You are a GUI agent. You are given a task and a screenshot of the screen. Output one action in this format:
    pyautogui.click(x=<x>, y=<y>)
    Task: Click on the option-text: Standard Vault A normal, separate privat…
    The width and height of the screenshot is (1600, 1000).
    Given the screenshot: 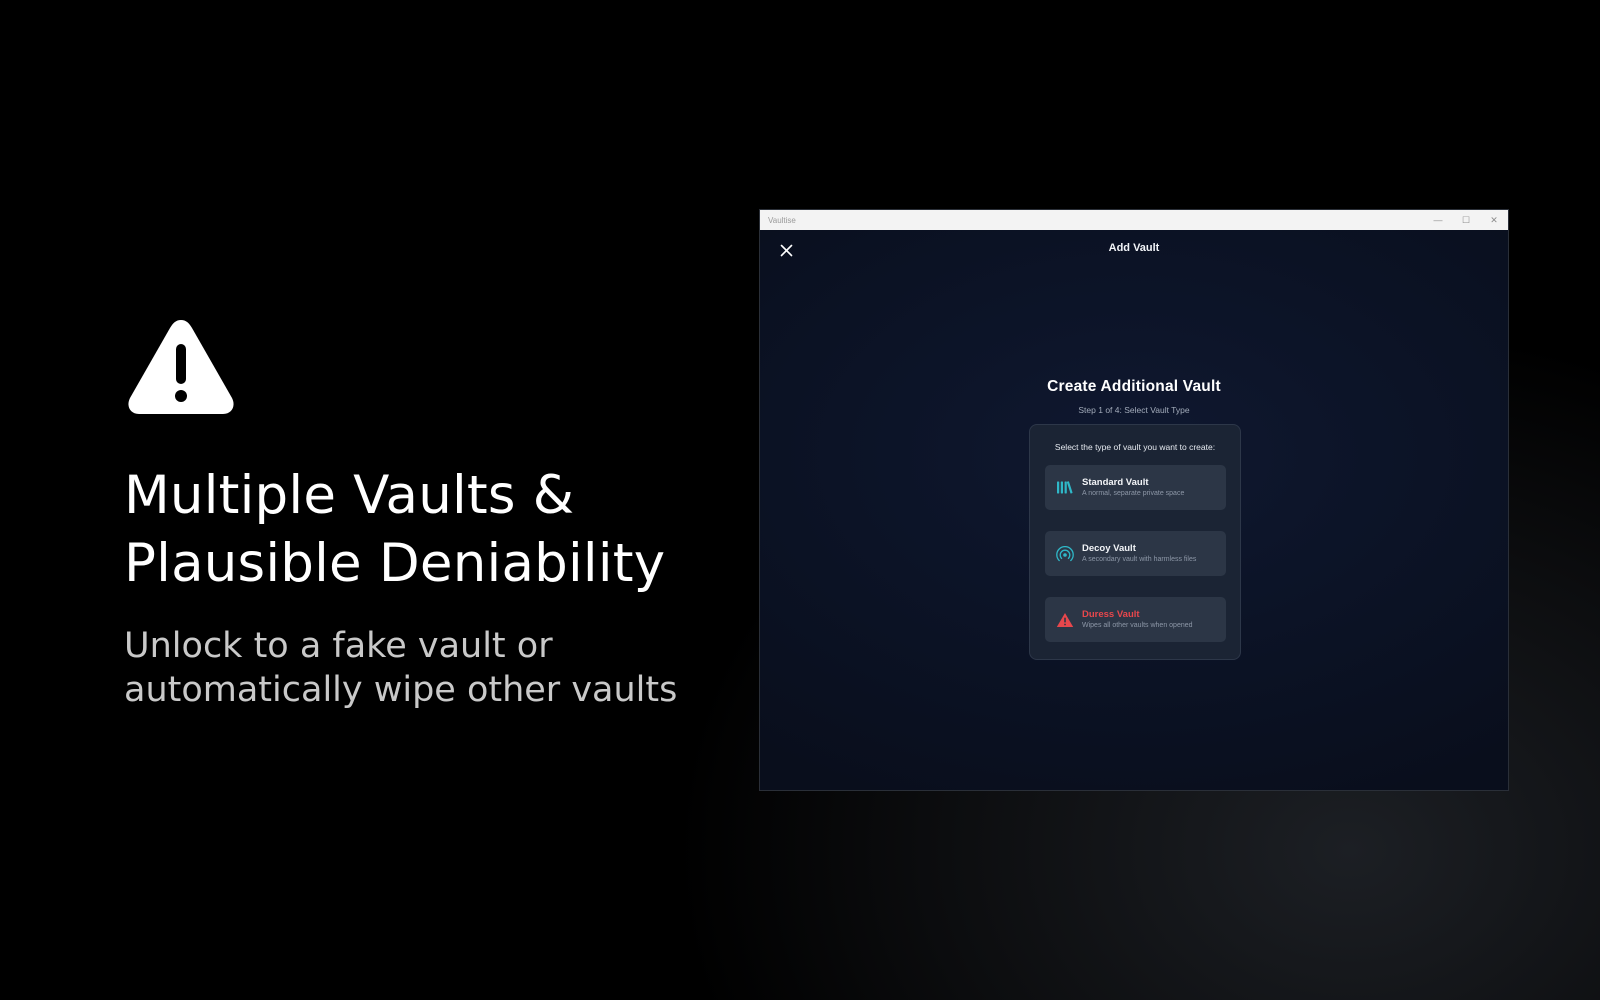 What is the action you would take?
    pyautogui.click(x=1133, y=488)
    